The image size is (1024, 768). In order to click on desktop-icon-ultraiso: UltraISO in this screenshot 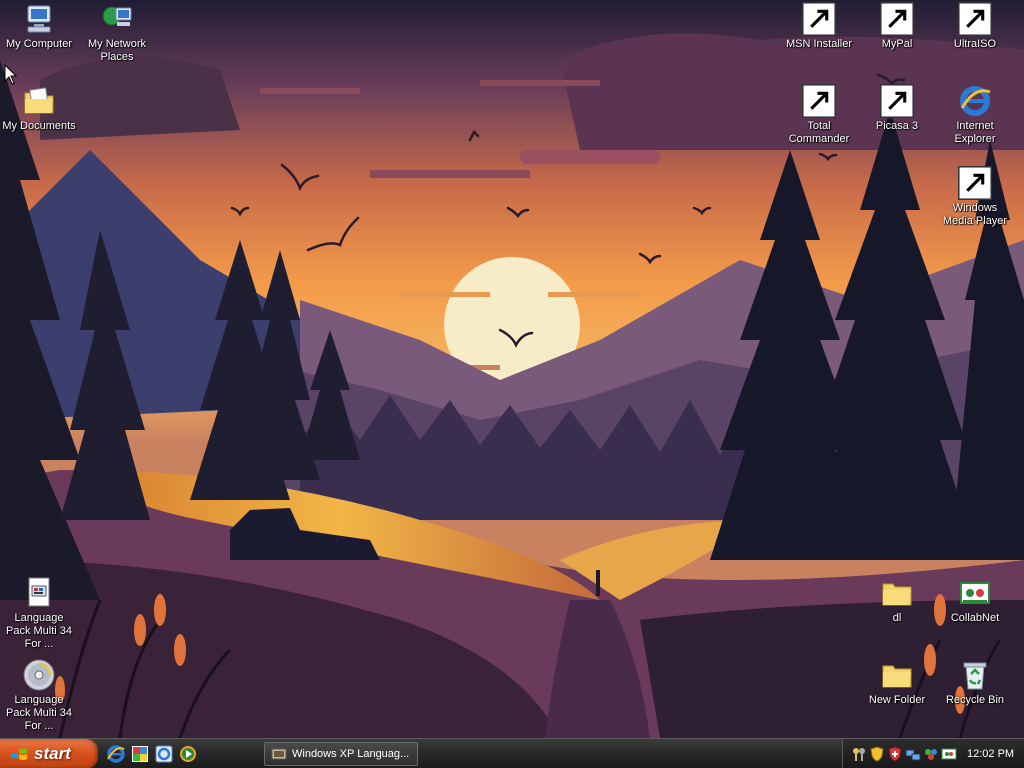, I will do `click(975, 26)`.